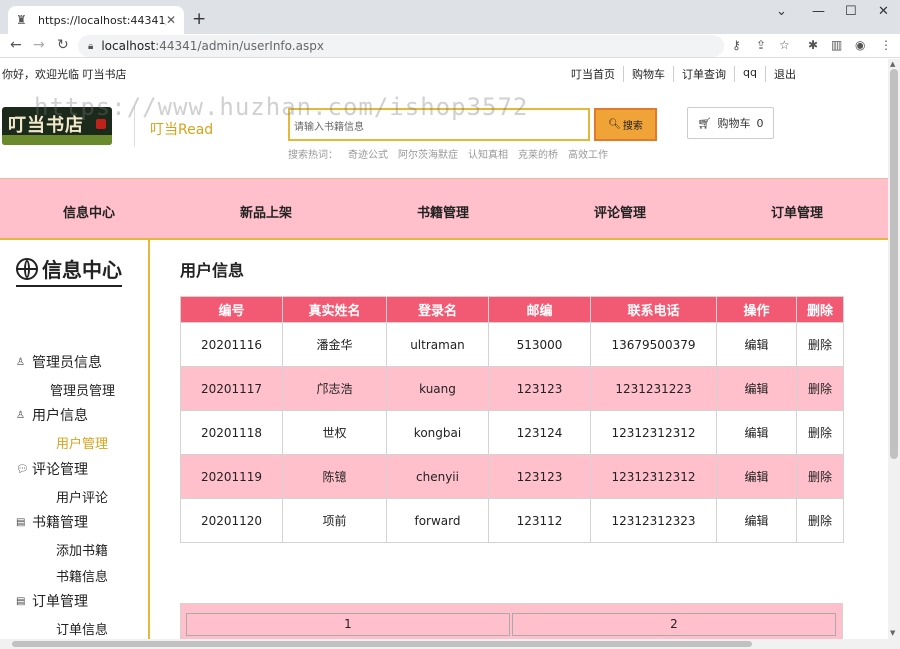 This screenshot has width=900, height=649. Describe the element at coordinates (883, 11) in the screenshot. I see `close-window-icon: ✕` at that location.